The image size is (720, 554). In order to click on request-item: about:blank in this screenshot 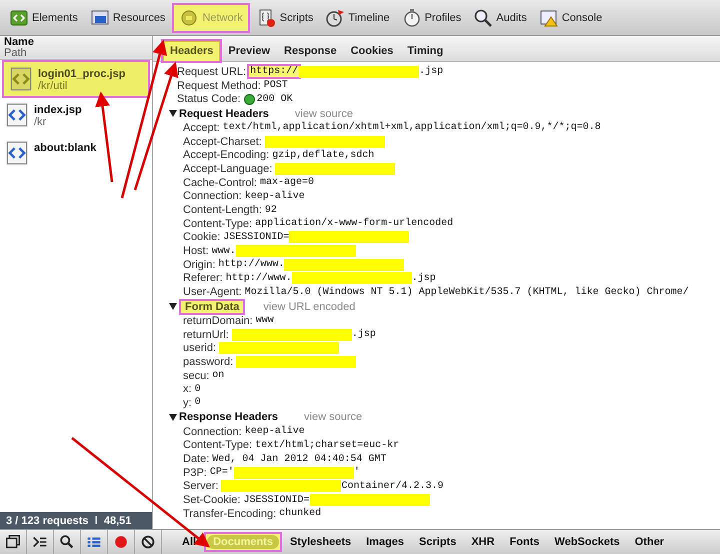, I will do `click(76, 155)`.